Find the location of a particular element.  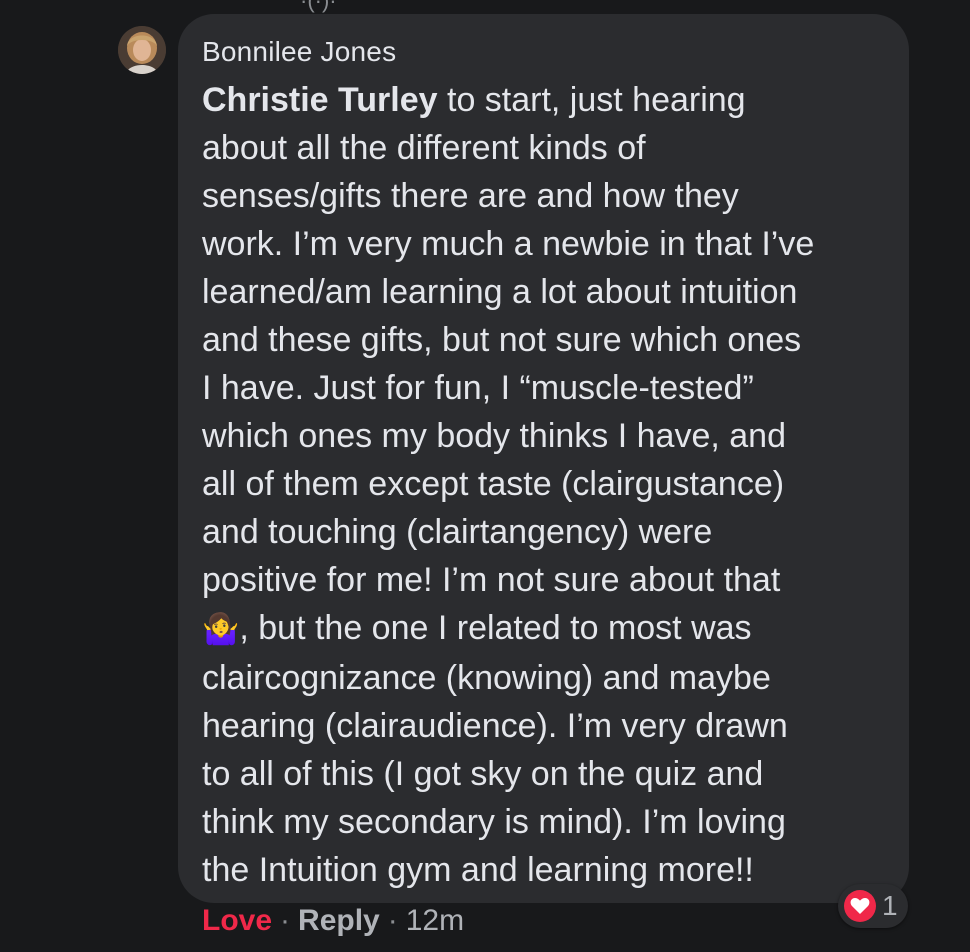

comment-line-10: and touching (clairtangency) were is located at coordinates (457, 532).